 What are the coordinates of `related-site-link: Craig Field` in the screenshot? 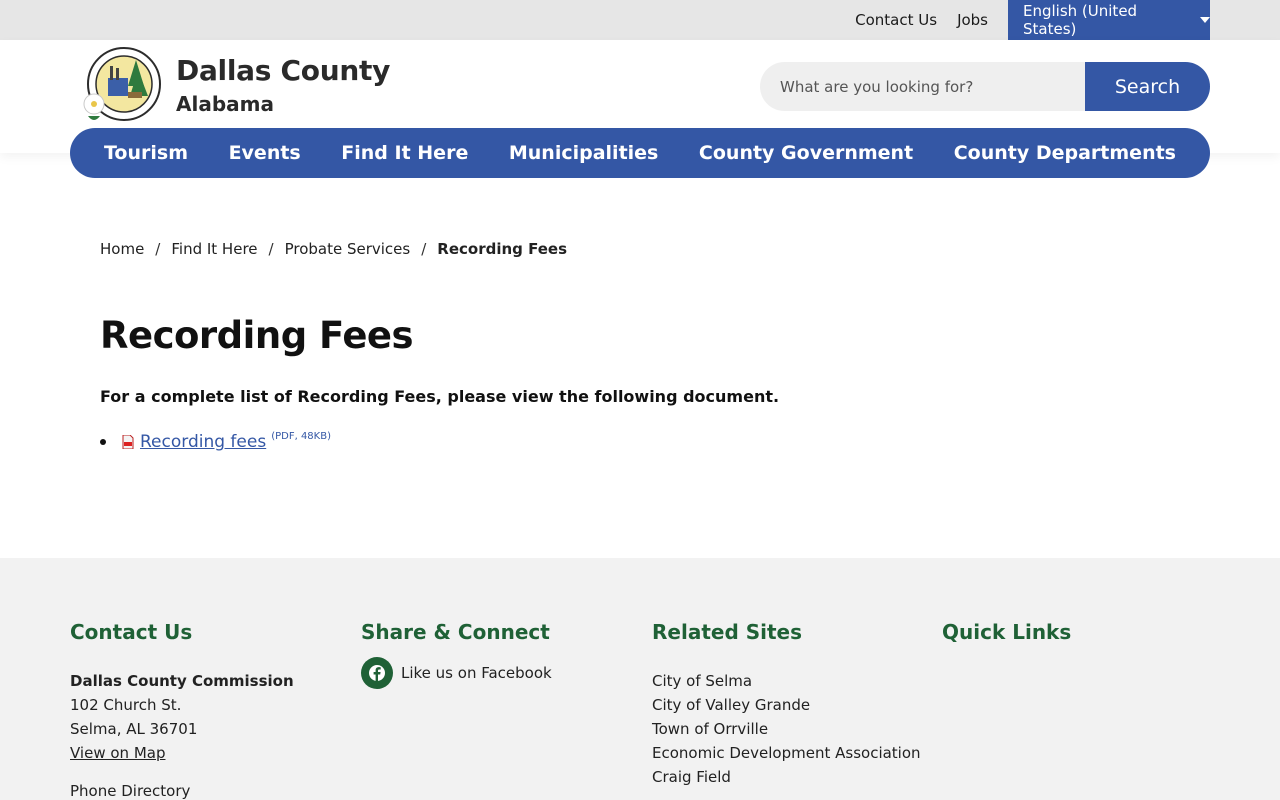 It's located at (786, 777).